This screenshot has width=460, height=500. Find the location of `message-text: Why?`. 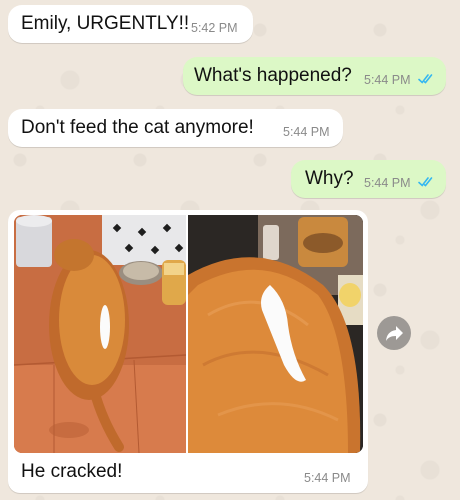

message-text: Why? is located at coordinates (329, 178).